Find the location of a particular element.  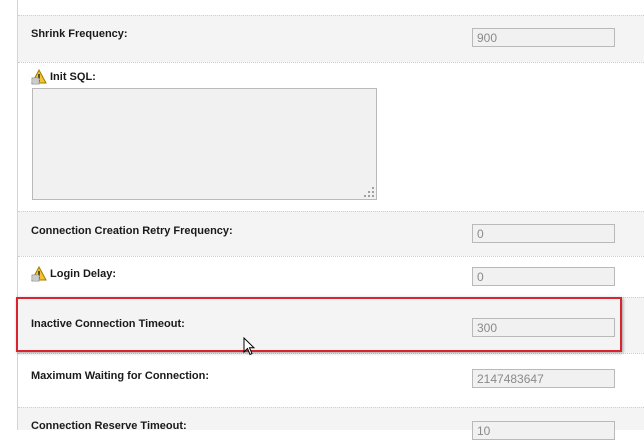

init-sql-textarea is located at coordinates (204, 144).